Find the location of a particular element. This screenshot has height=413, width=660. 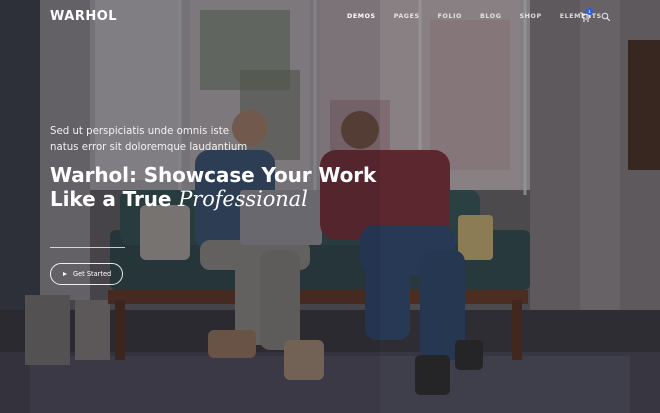

cart-count-badge: 1 is located at coordinates (589, 11).